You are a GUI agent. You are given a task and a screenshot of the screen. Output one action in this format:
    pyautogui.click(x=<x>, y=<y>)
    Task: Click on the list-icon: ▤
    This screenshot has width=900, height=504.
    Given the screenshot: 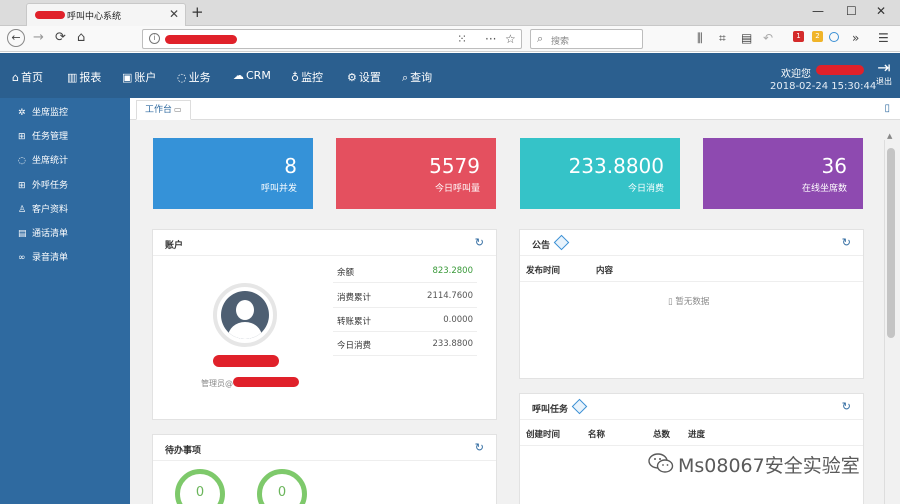 What is the action you would take?
    pyautogui.click(x=22, y=234)
    